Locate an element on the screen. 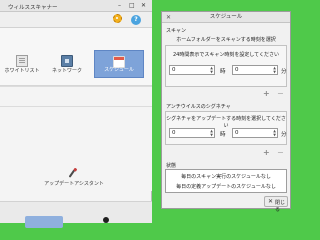  scan-hour-spinbox: 0 ▲ ▼ is located at coordinates (192, 70).